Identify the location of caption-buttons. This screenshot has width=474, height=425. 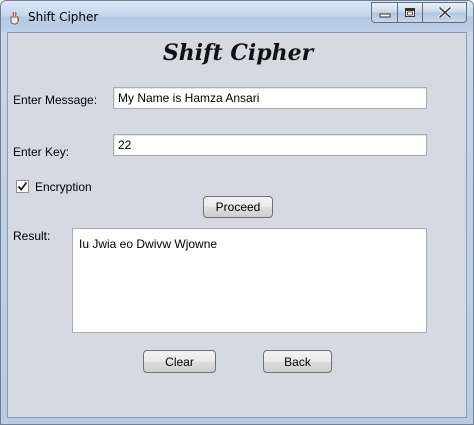
(419, 12).